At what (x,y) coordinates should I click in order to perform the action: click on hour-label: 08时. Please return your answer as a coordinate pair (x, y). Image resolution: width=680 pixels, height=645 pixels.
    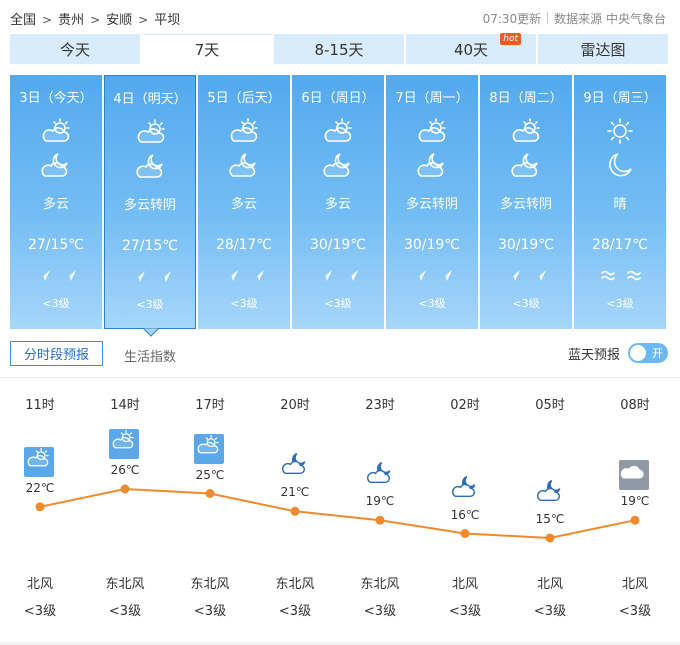
    Looking at the image, I should click on (635, 405).